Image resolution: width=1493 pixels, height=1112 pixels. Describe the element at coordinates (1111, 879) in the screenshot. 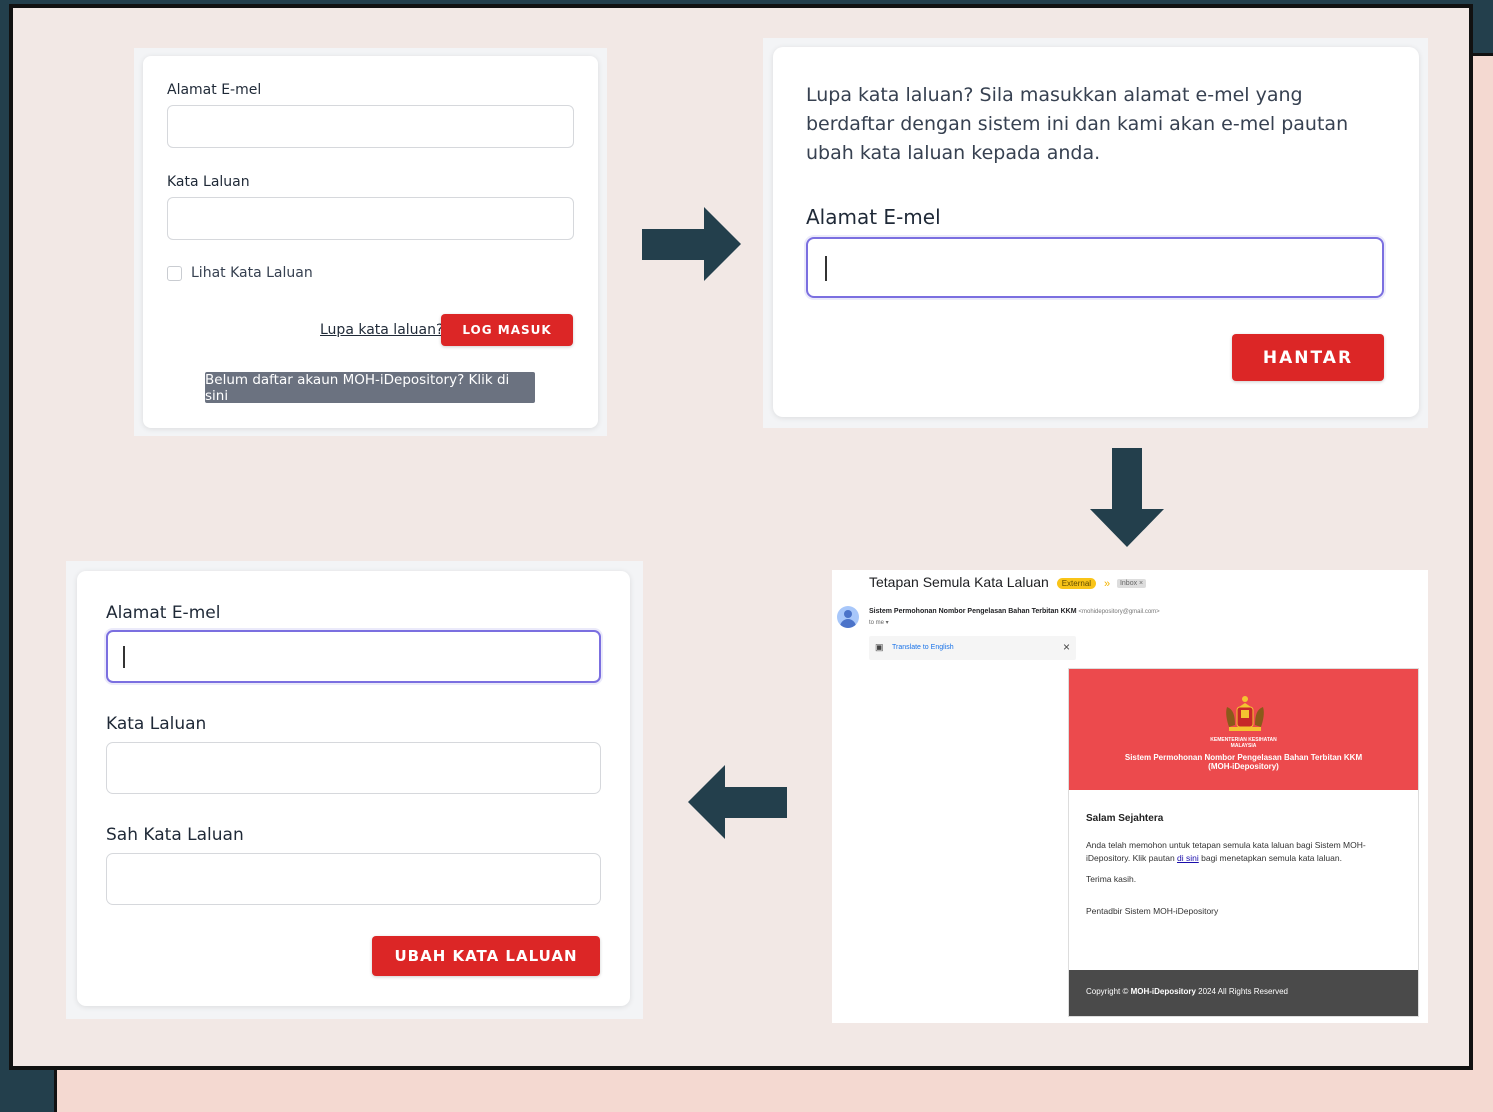

I see `email-thanks: Terima kasih.` at that location.